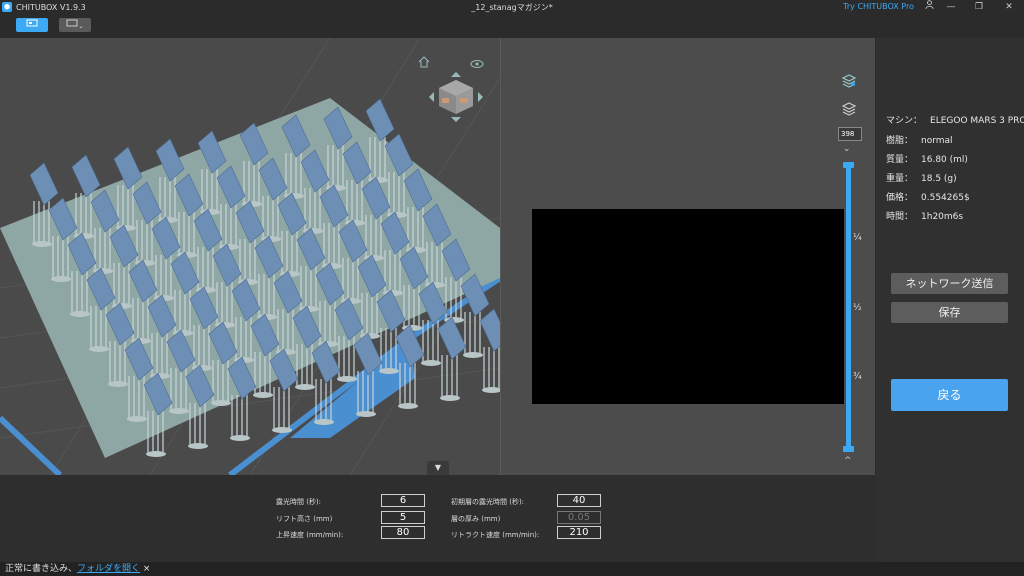 The image size is (1024, 576). Describe the element at coordinates (403, 517) in the screenshot. I see `lift-height-field: 5` at that location.